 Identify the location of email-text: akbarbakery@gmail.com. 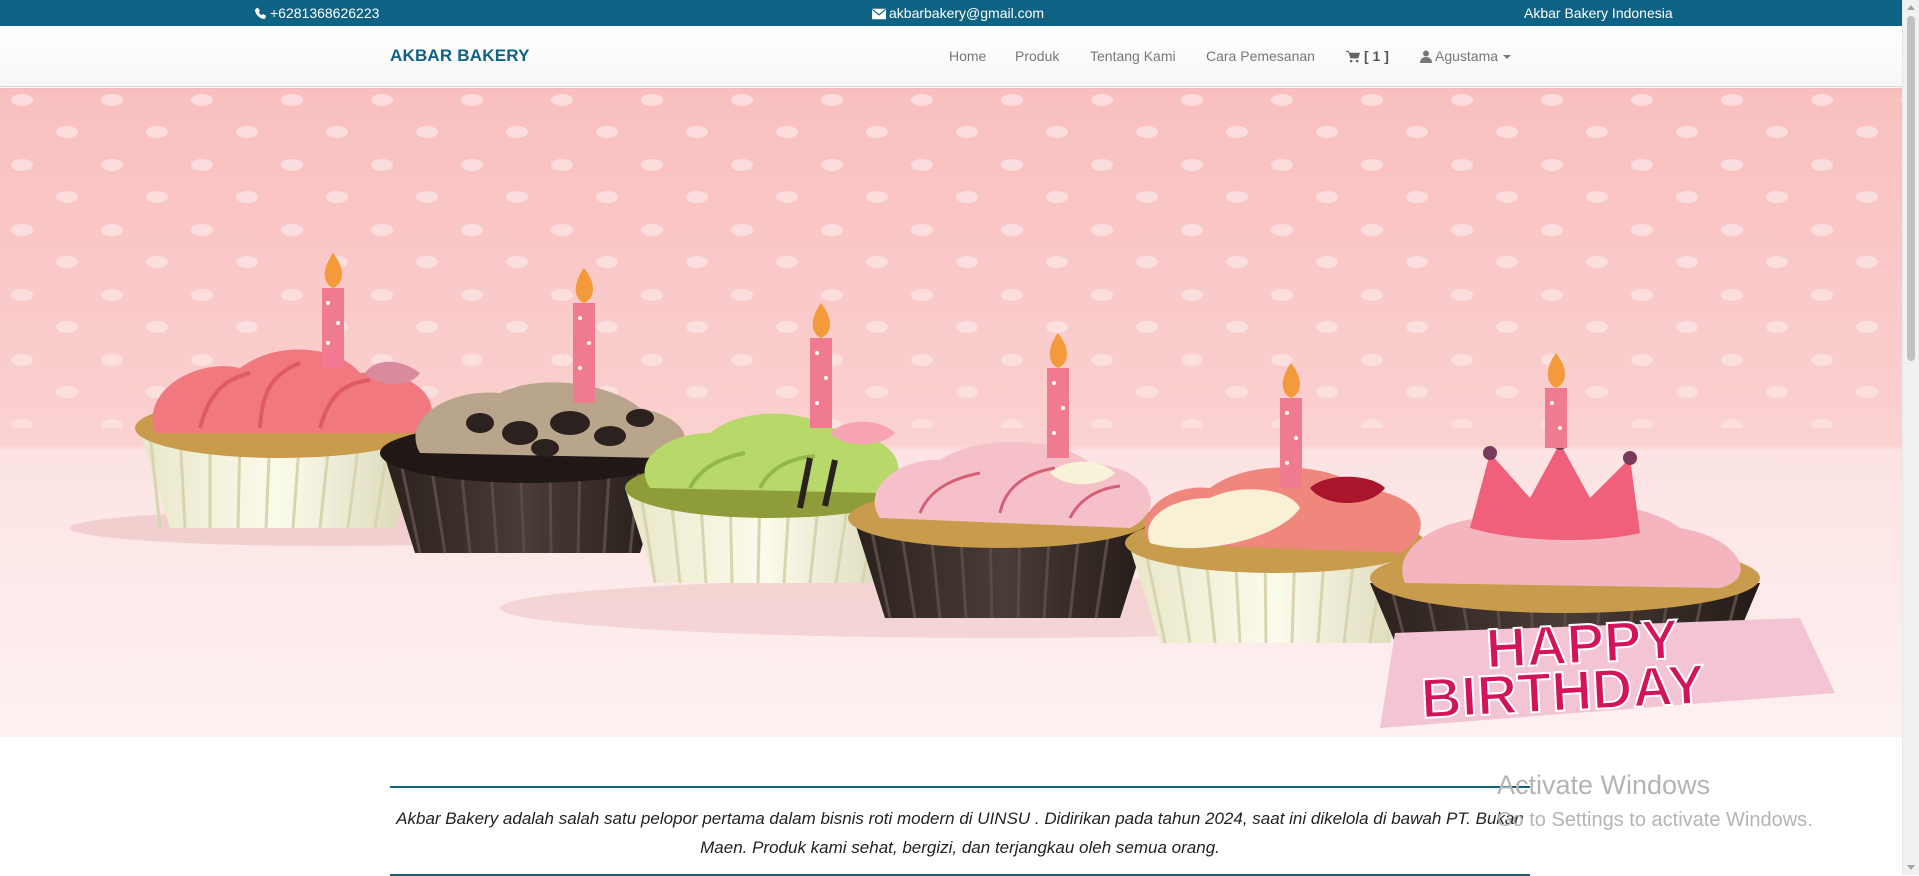
(967, 13).